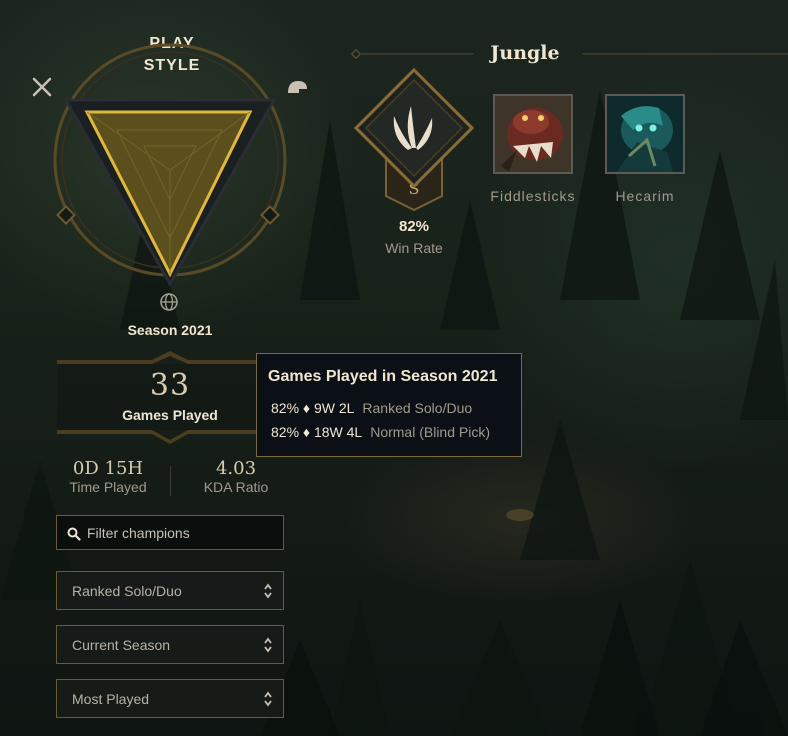 The width and height of the screenshot is (788, 736). I want to click on time-played-label: Time Played, so click(108, 487).